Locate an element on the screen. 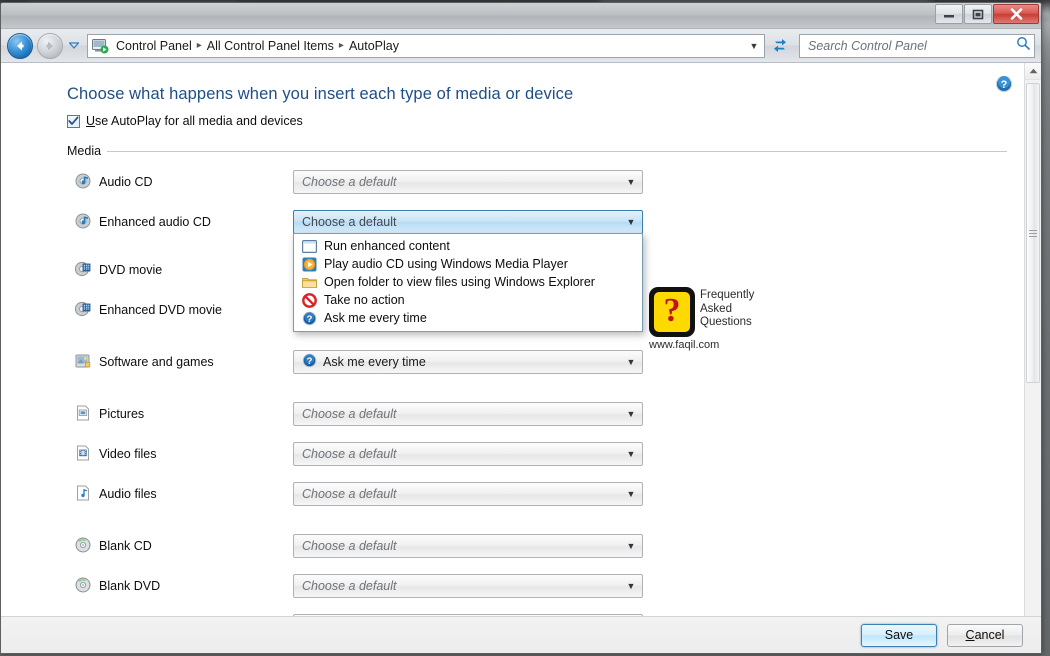  forward-button is located at coordinates (50, 45).